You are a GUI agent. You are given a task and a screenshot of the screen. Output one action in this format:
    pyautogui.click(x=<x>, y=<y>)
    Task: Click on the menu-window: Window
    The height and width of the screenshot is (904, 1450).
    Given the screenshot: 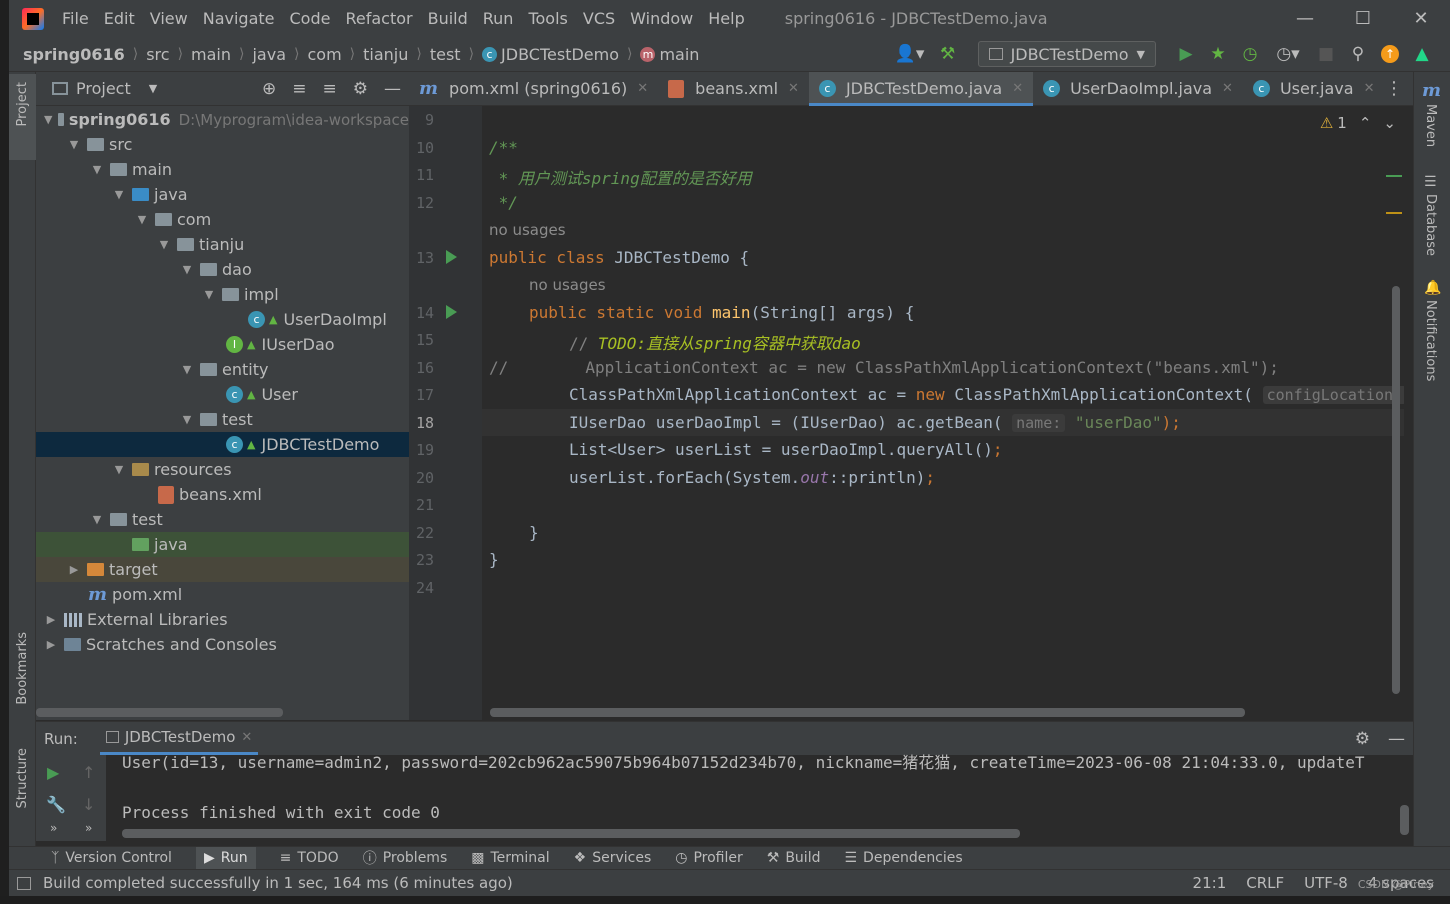 What is the action you would take?
    pyautogui.click(x=661, y=18)
    